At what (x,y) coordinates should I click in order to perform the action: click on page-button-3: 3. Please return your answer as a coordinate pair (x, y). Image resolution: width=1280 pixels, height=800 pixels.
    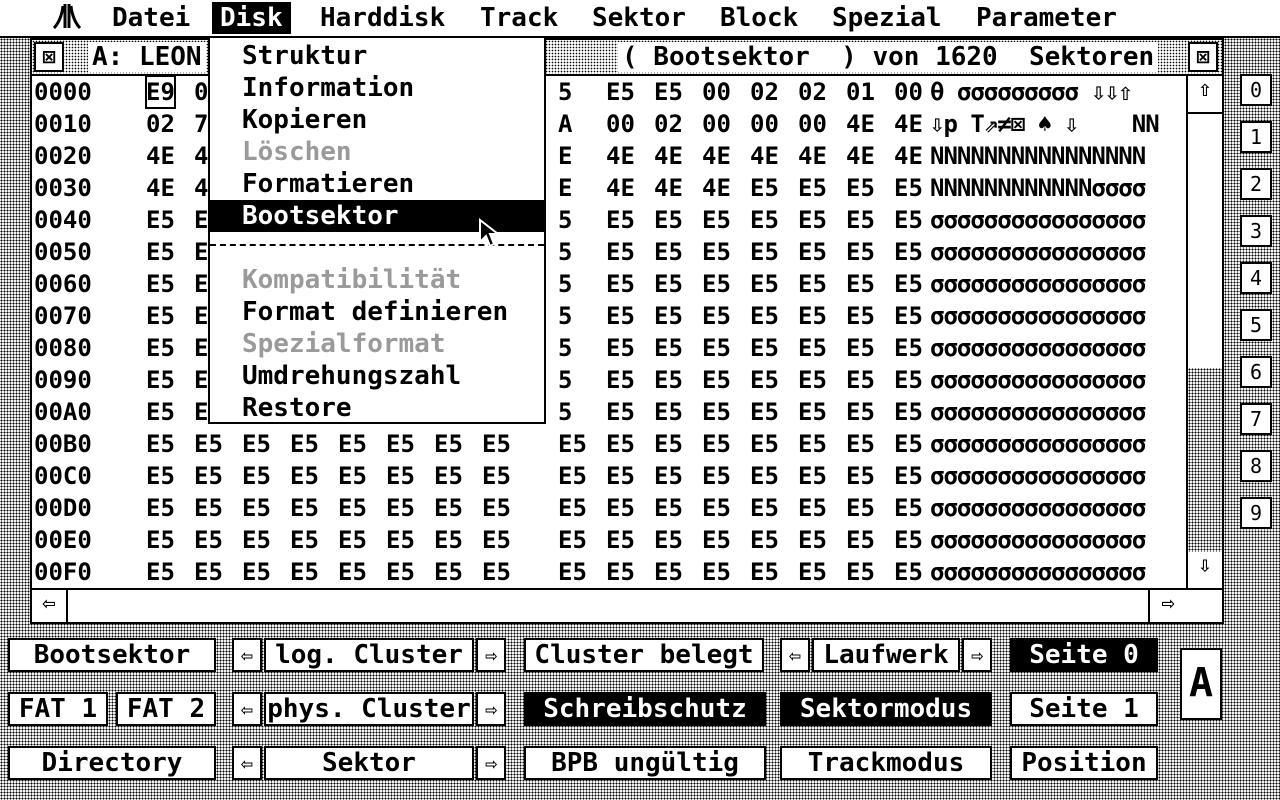
    Looking at the image, I should click on (1256, 231).